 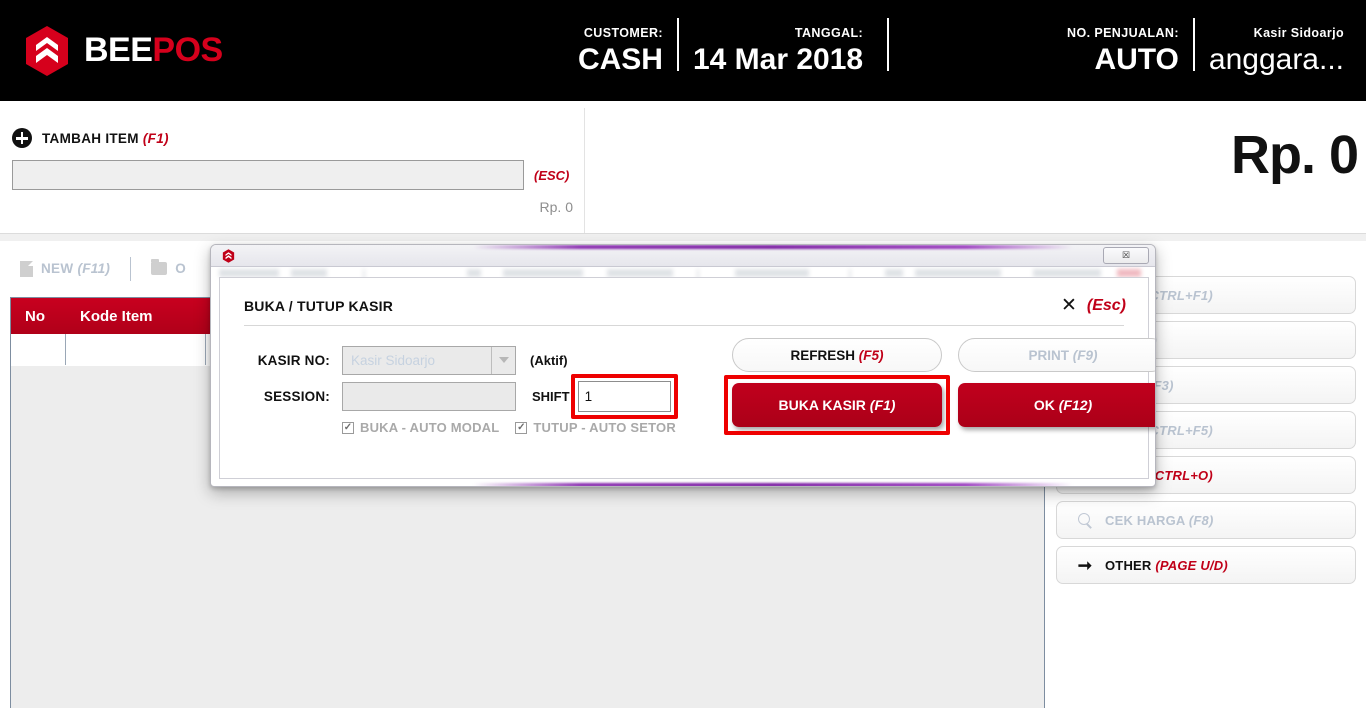 I want to click on shift-label: SHIFT, so click(x=551, y=396).